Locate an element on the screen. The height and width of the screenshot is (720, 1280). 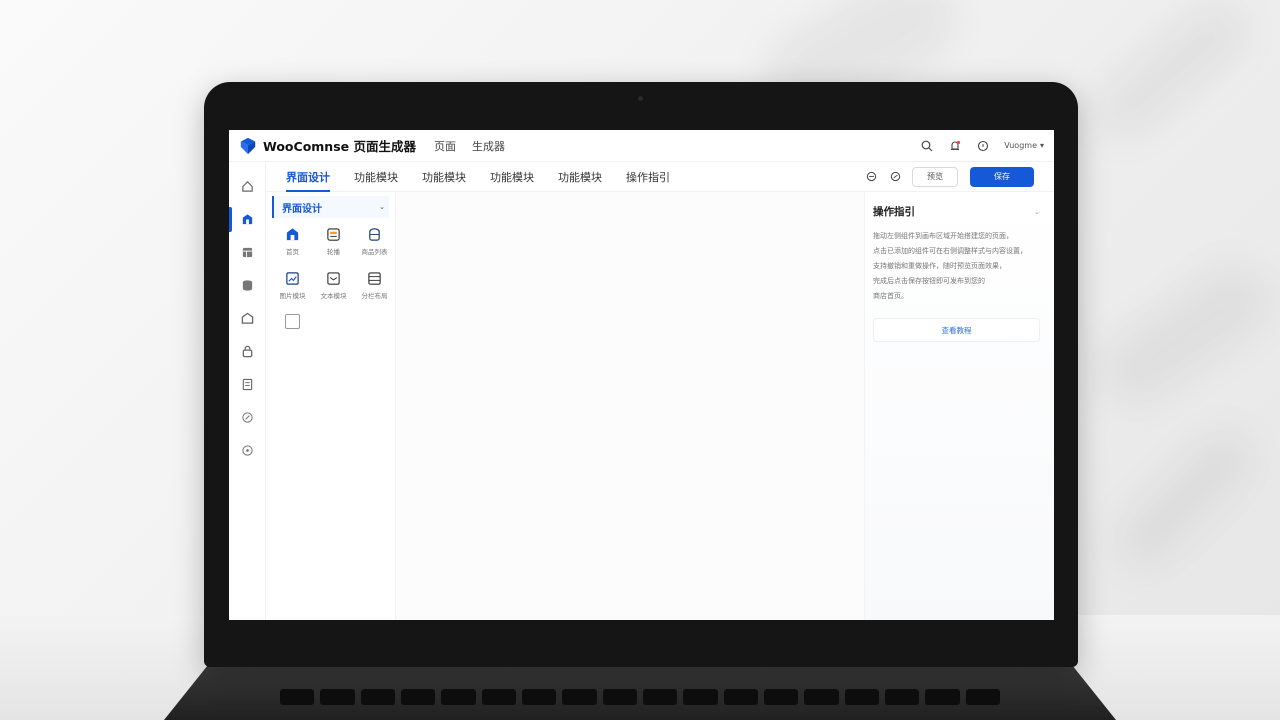
component-item: 首页 is located at coordinates (292, 241).